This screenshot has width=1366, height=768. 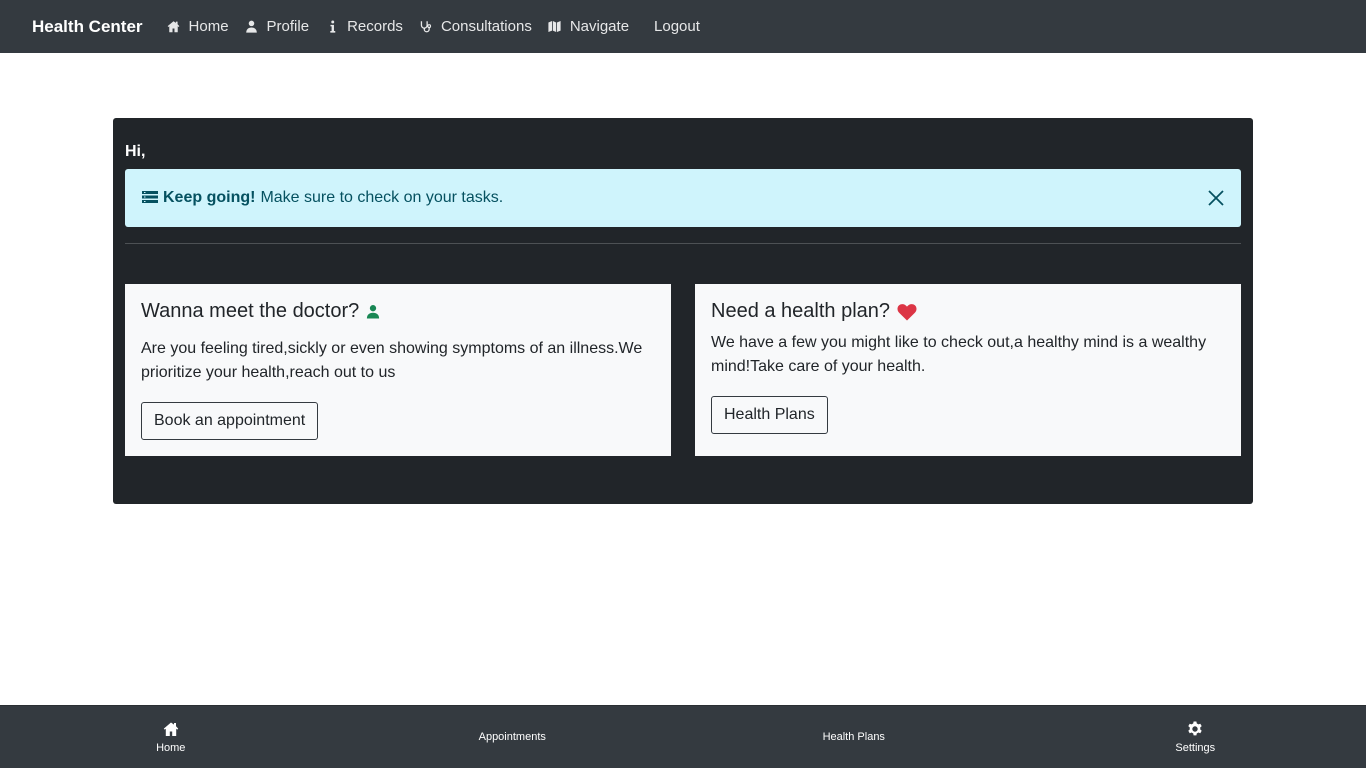 What do you see at coordinates (683, 243) in the screenshot?
I see `divider` at bounding box center [683, 243].